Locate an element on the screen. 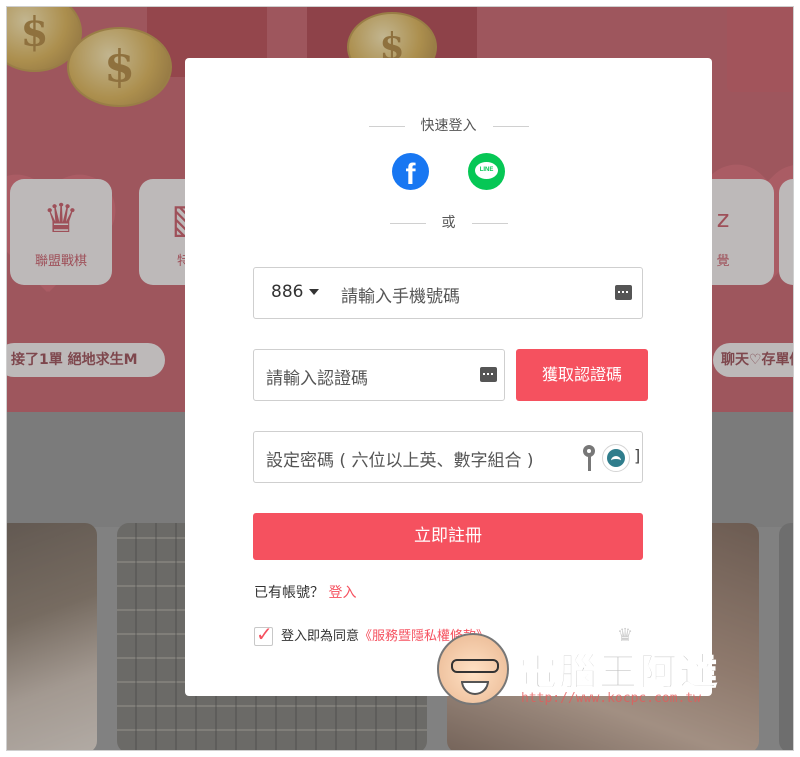 Image resolution: width=800 pixels, height=757 pixels. country-code: 886 is located at coordinates (287, 292).